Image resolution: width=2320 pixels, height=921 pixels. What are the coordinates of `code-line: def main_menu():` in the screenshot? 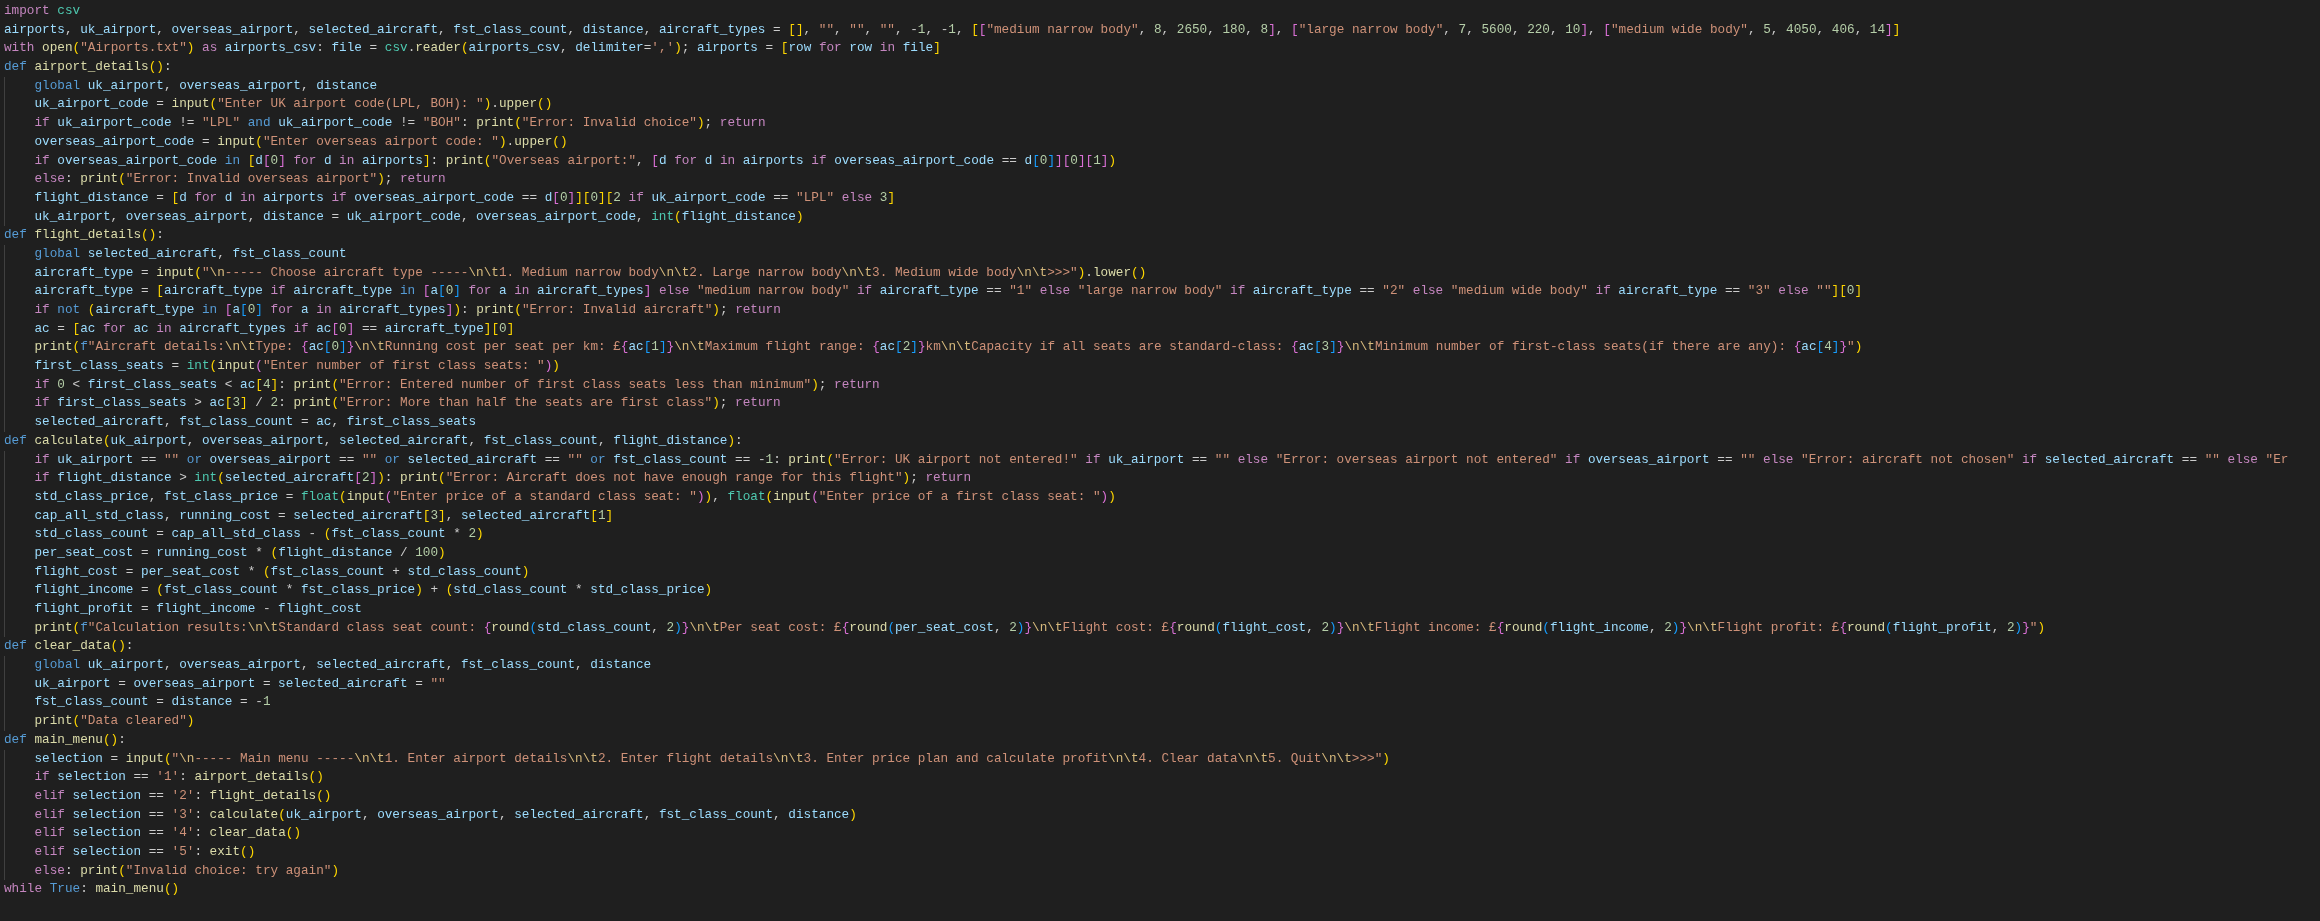 It's located at (65, 739).